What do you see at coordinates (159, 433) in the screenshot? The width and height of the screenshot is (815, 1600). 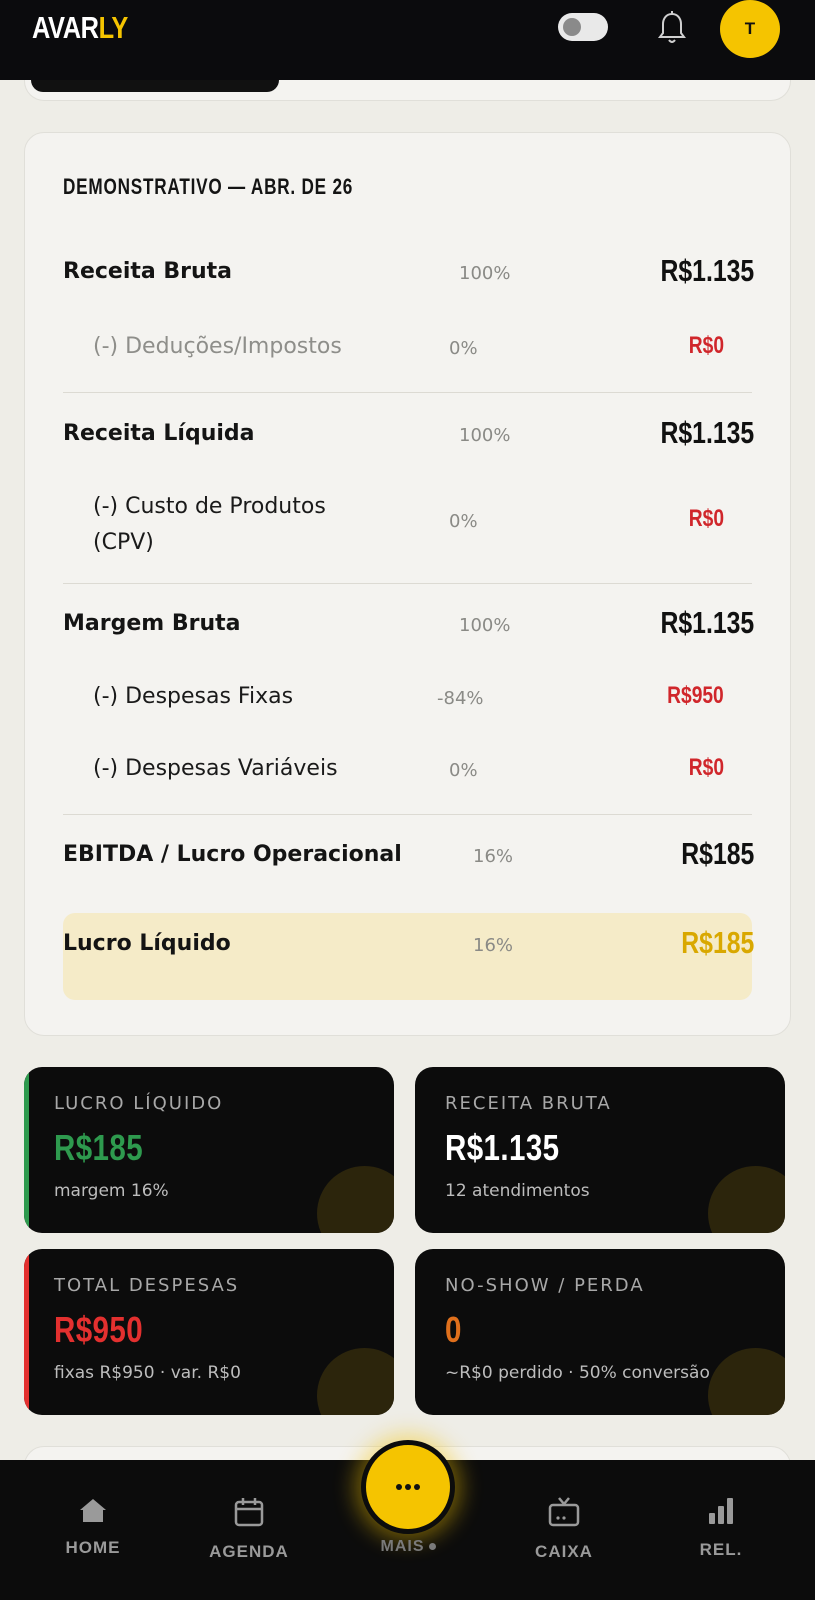 I see `row-label: Receita Líquida` at bounding box center [159, 433].